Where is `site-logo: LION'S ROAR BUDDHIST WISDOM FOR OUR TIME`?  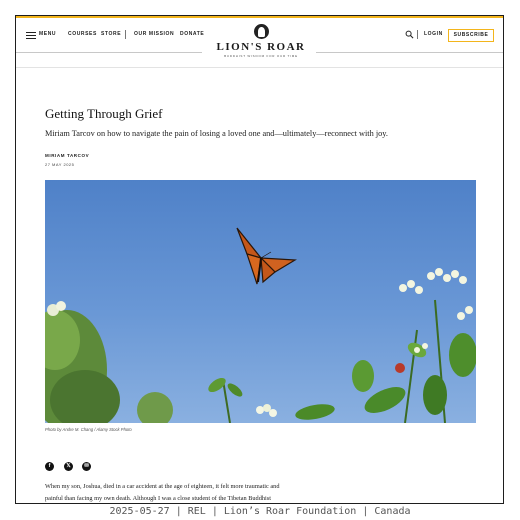
site-logo: LION'S ROAR BUDDHIST WISDOM FOR OUR TIME is located at coordinates (261, 41).